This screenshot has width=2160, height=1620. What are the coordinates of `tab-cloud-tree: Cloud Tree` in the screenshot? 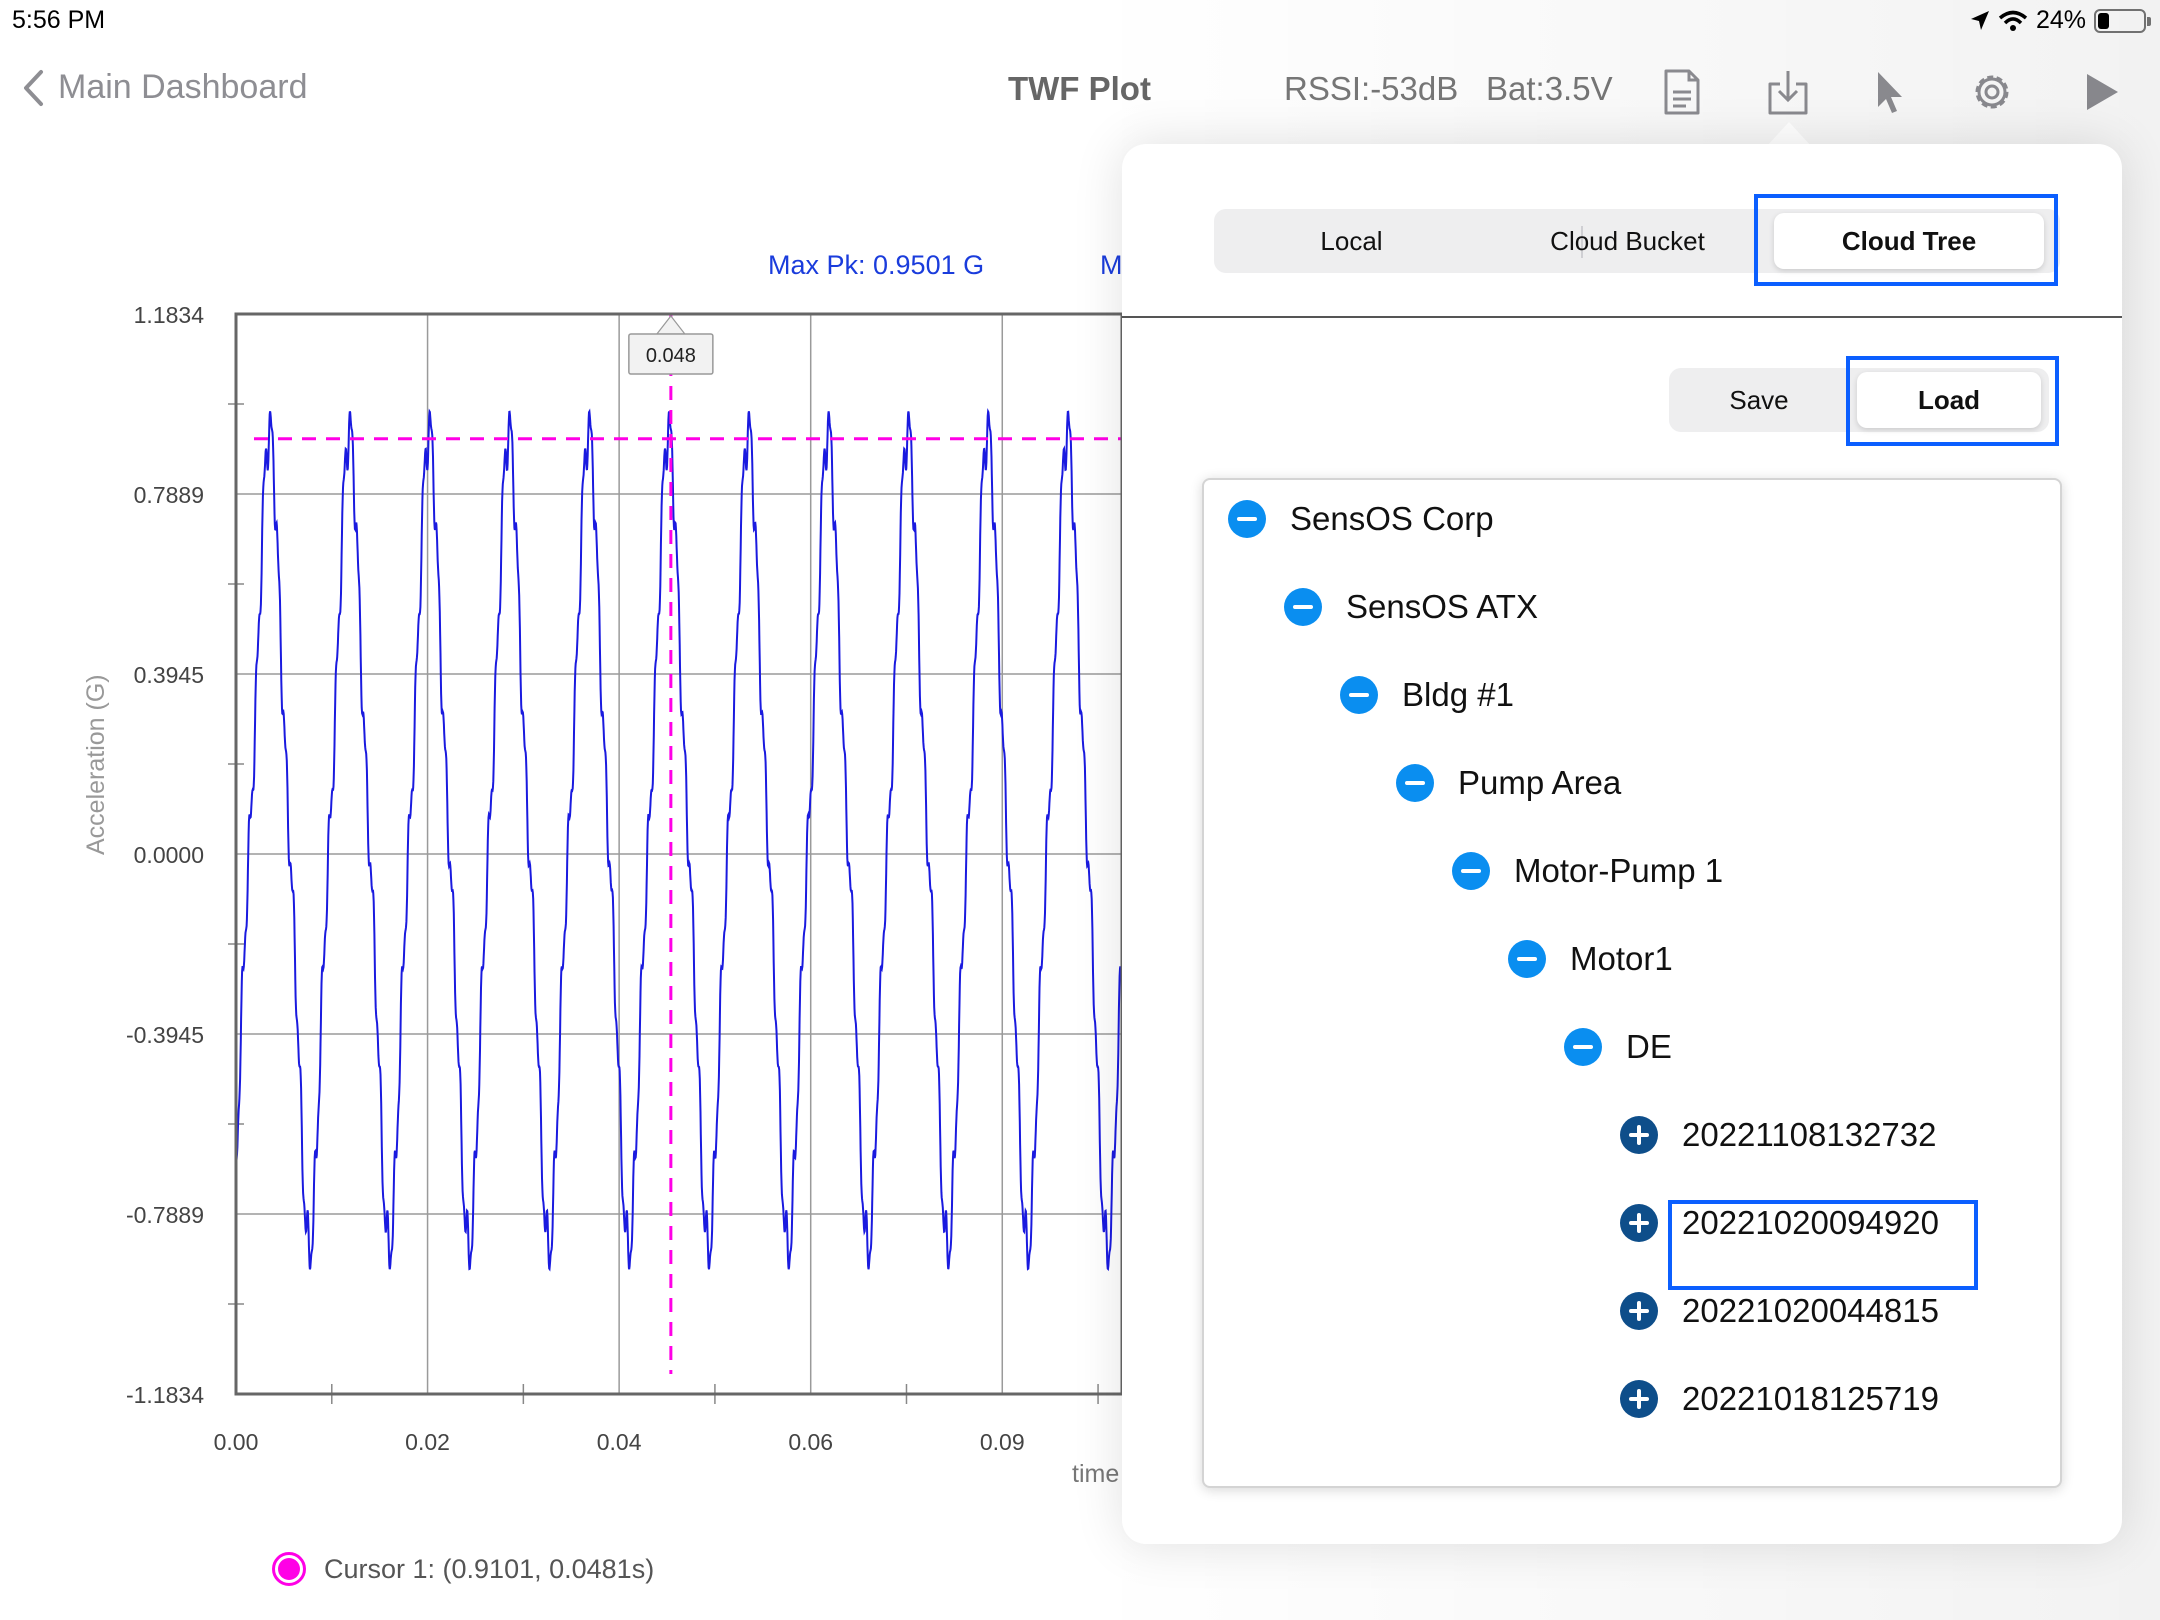 It's located at (1909, 241).